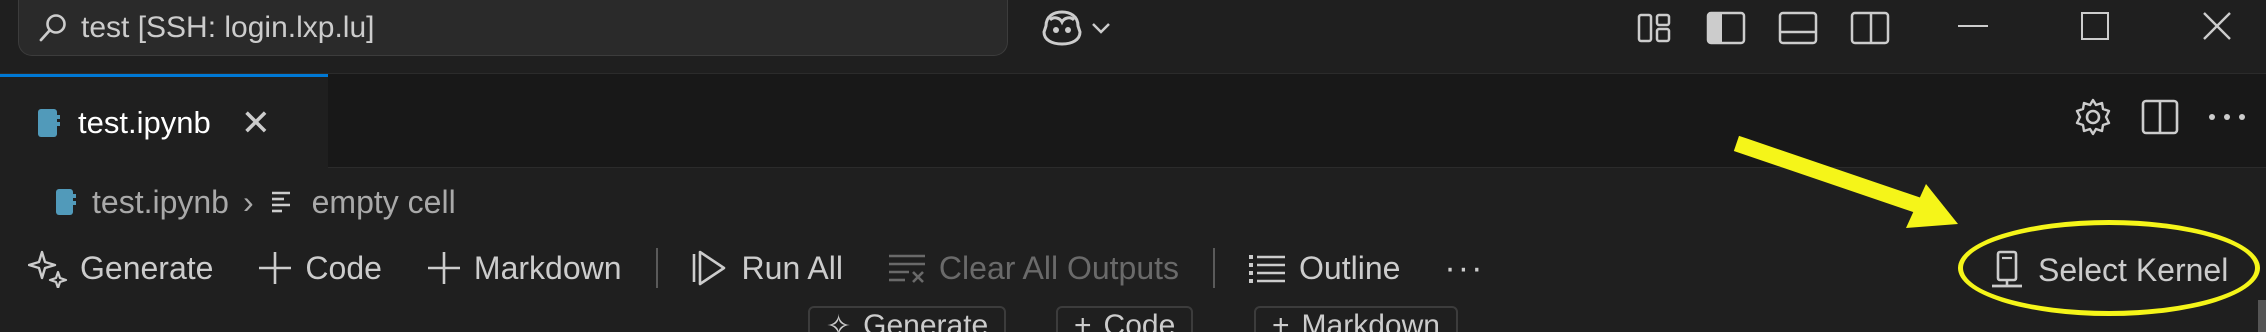  What do you see at coordinates (256, 123) in the screenshot?
I see `tab-close-icon: ✕` at bounding box center [256, 123].